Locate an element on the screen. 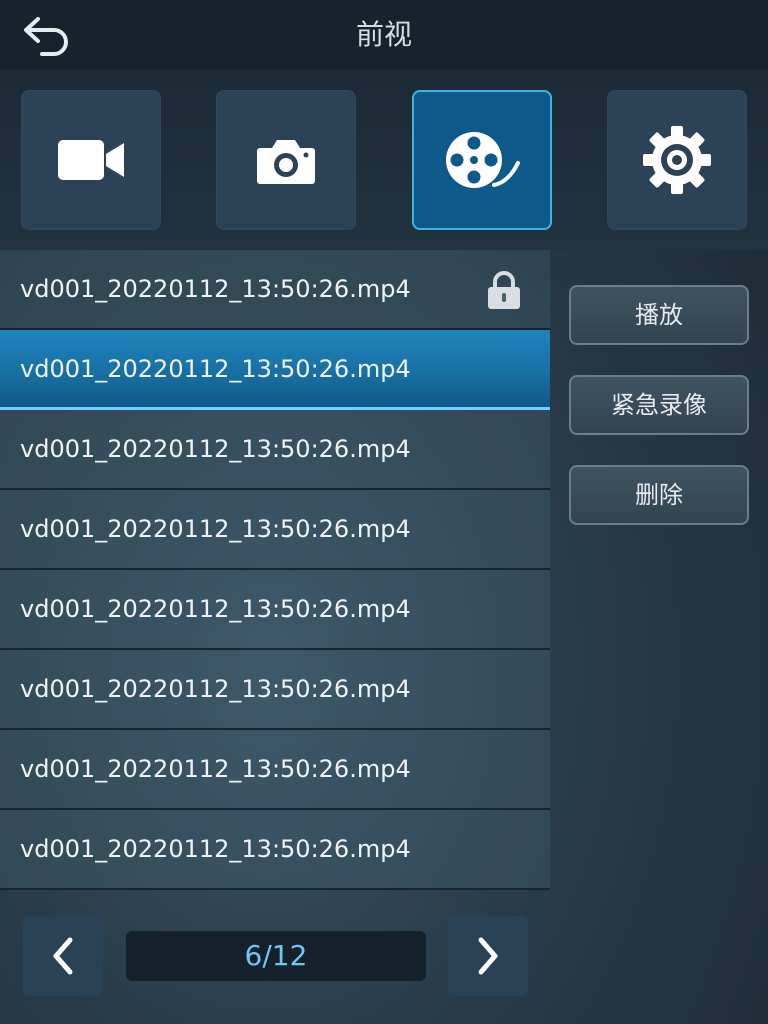 The image size is (768, 1024). chevron-right-icon is located at coordinates (488, 956).